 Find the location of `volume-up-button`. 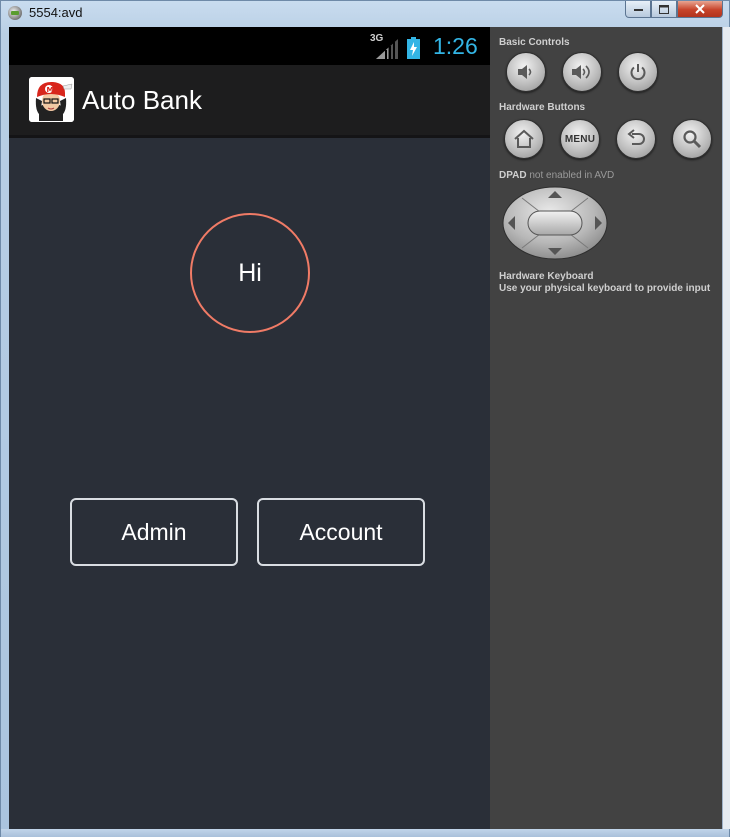

volume-up-button is located at coordinates (582, 72).